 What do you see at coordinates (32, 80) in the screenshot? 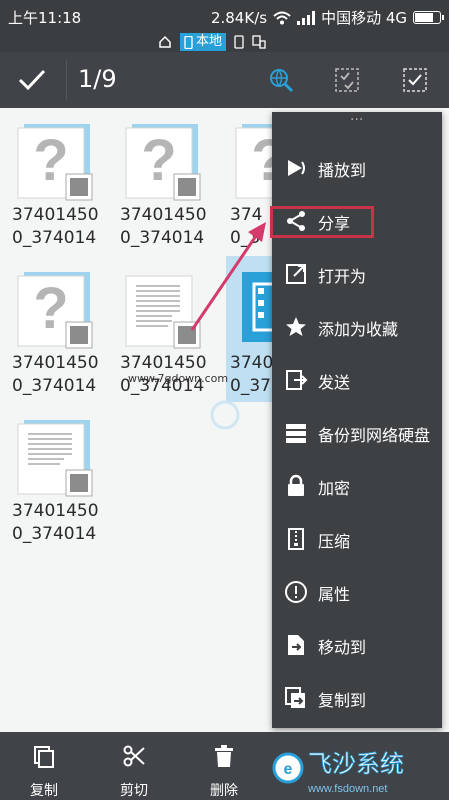
I see `done-check-icon` at bounding box center [32, 80].